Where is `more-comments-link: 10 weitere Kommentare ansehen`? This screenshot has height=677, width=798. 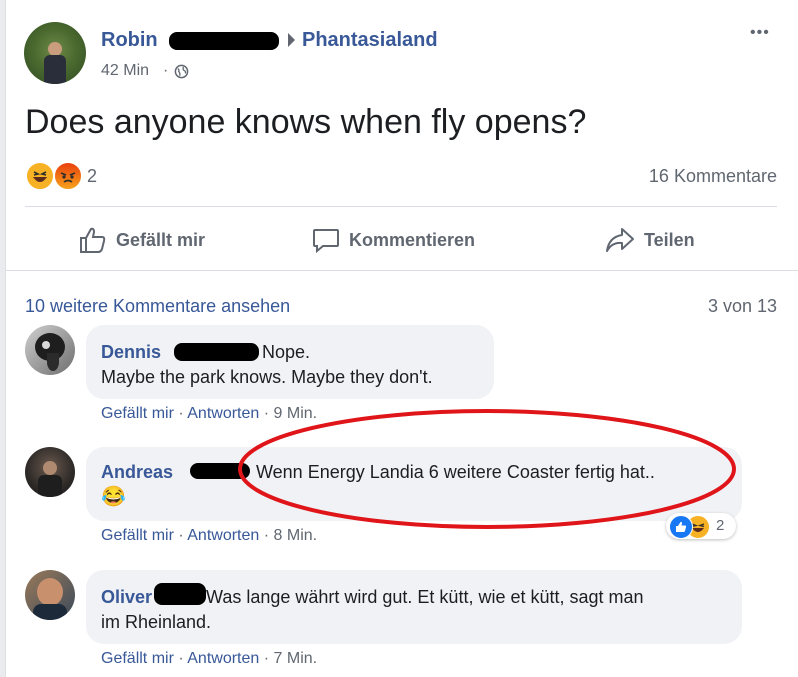 more-comments-link: 10 weitere Kommentare ansehen is located at coordinates (157, 306).